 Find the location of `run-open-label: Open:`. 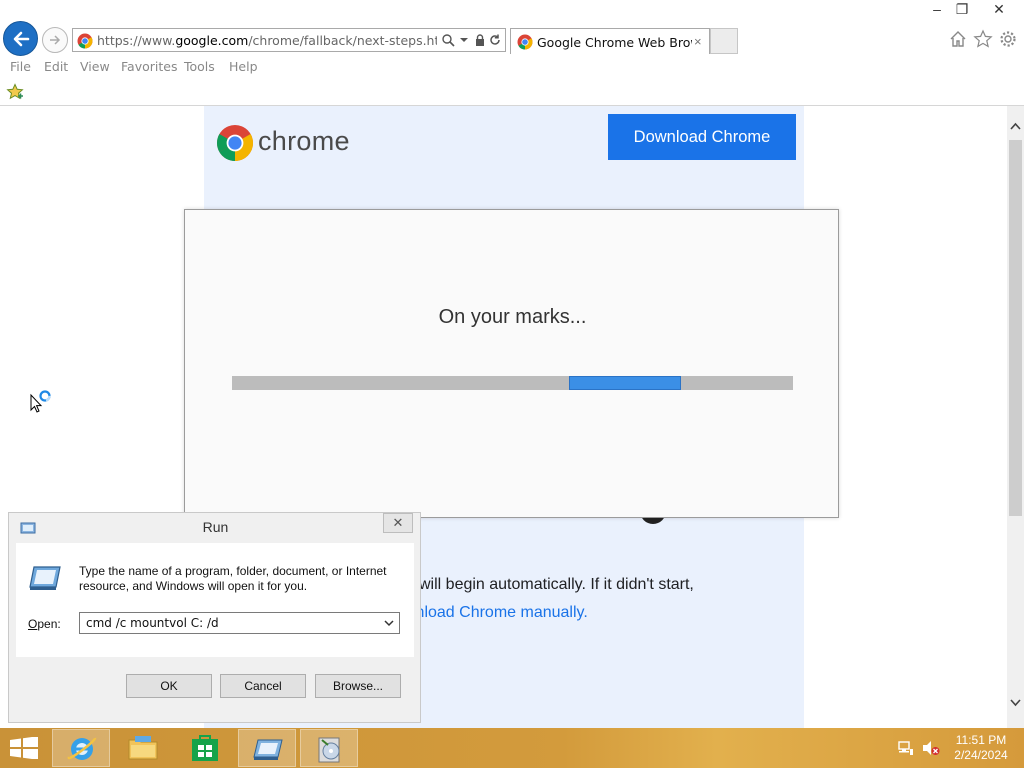

run-open-label: Open: is located at coordinates (44, 624).